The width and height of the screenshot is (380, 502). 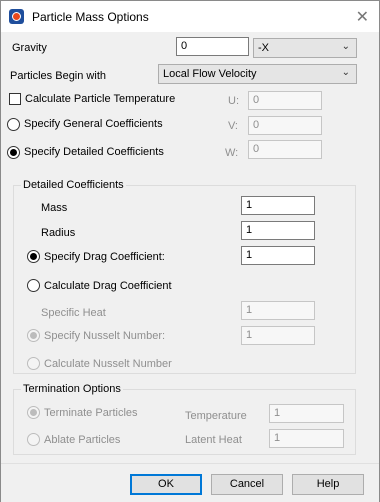 I want to click on specify-nusselt-radio, so click(x=33, y=335).